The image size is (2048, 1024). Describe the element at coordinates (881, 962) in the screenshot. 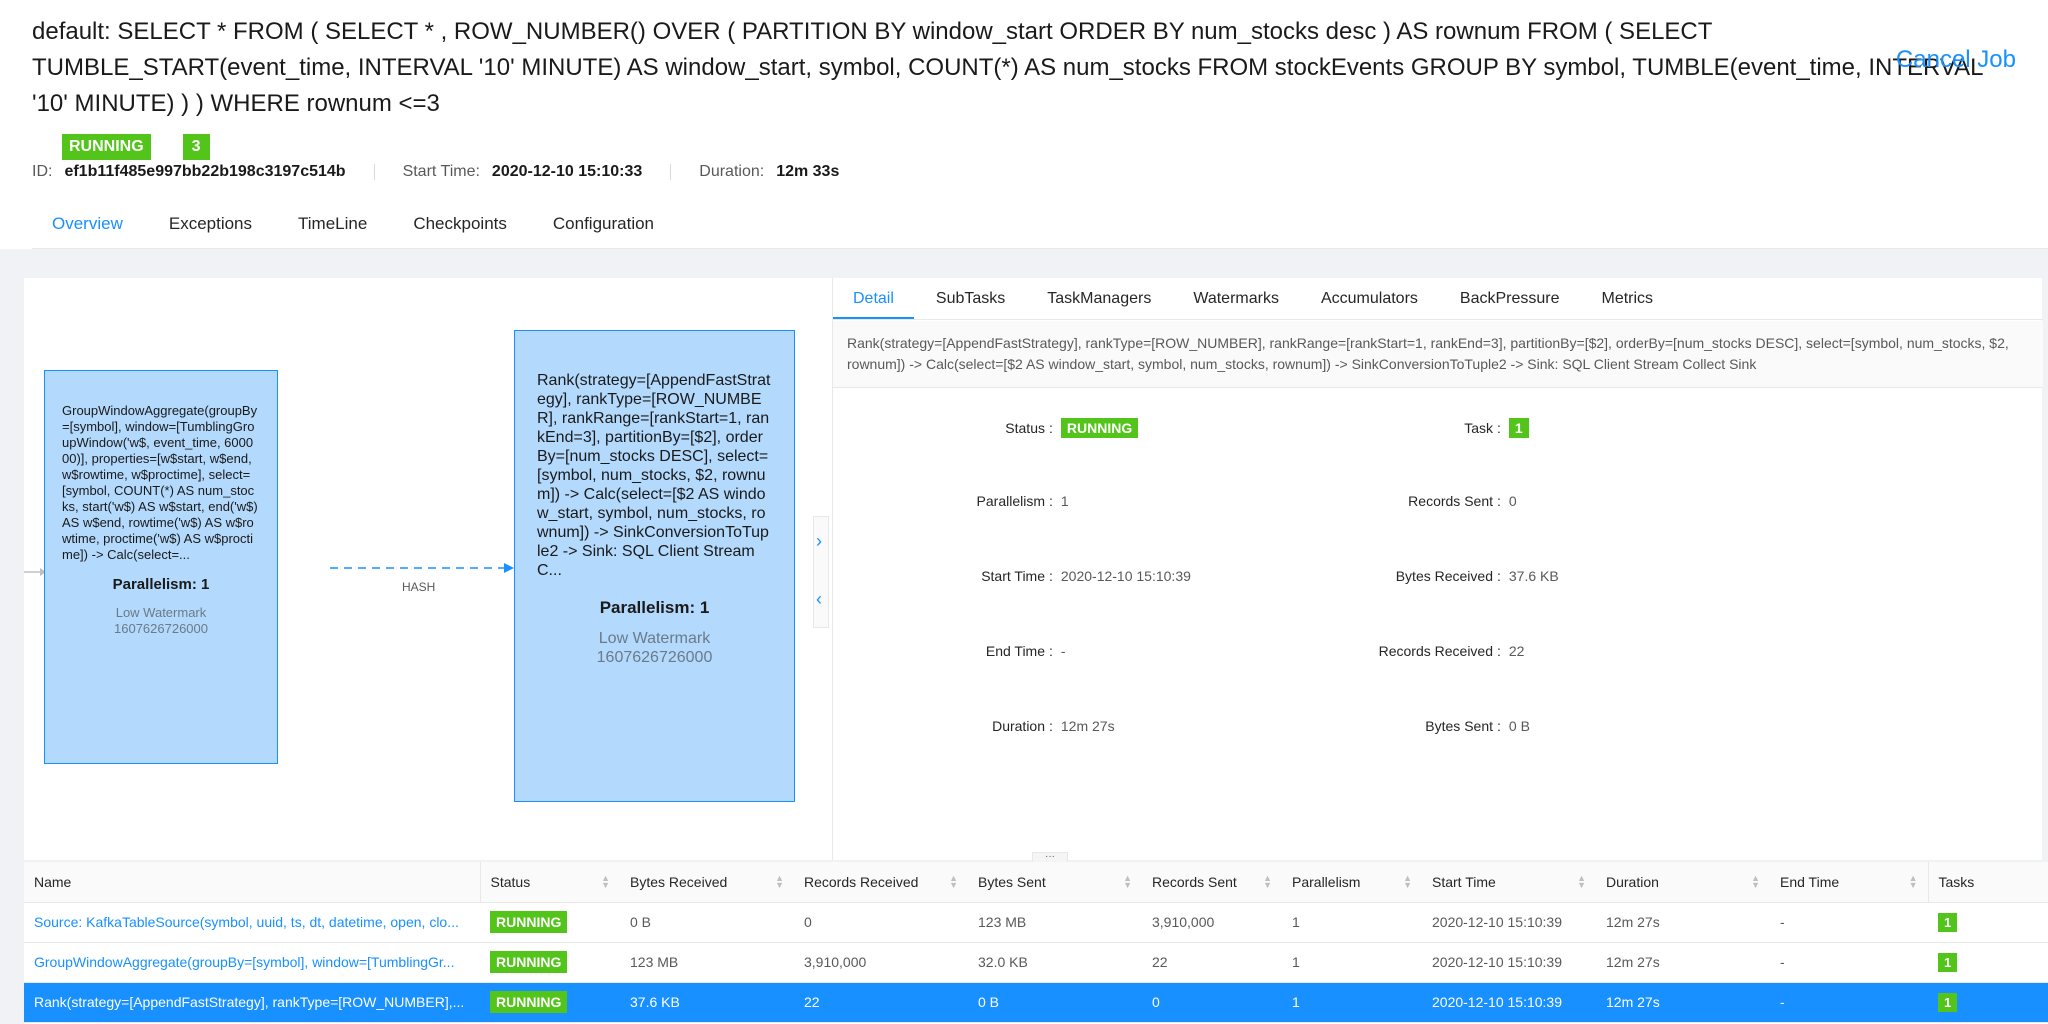

I see `records-received-cell: 3,910,000` at that location.